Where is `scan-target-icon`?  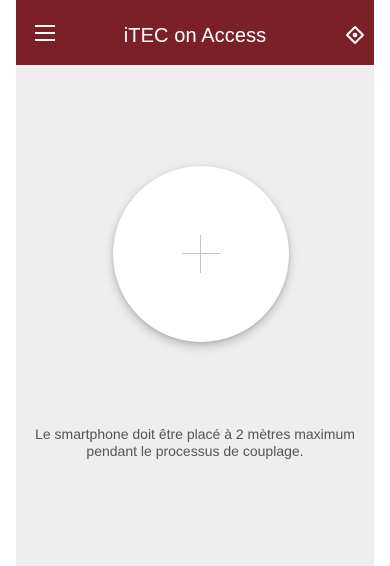 scan-target-icon is located at coordinates (355, 35).